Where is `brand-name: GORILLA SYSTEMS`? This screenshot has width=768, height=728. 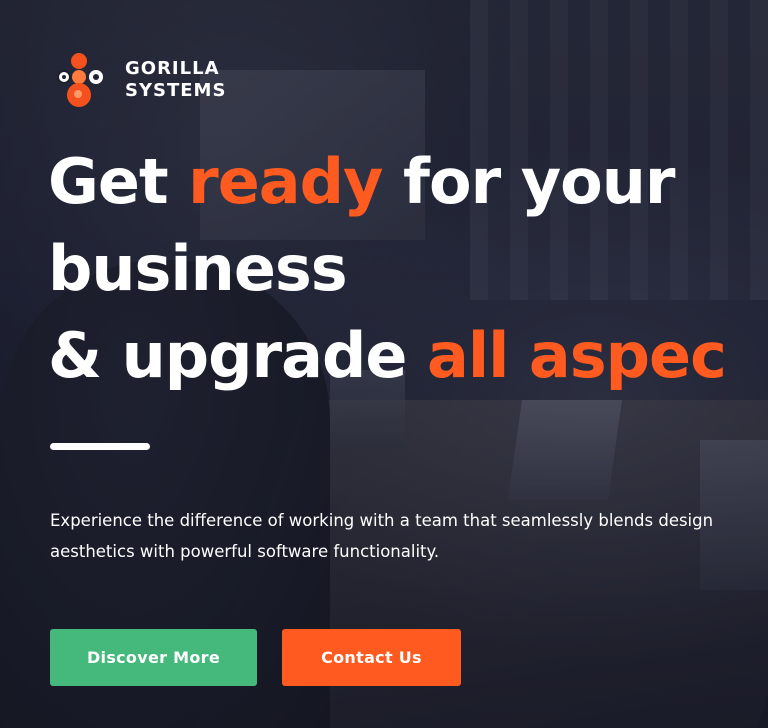 brand-name: GORILLA SYSTEMS is located at coordinates (175, 80).